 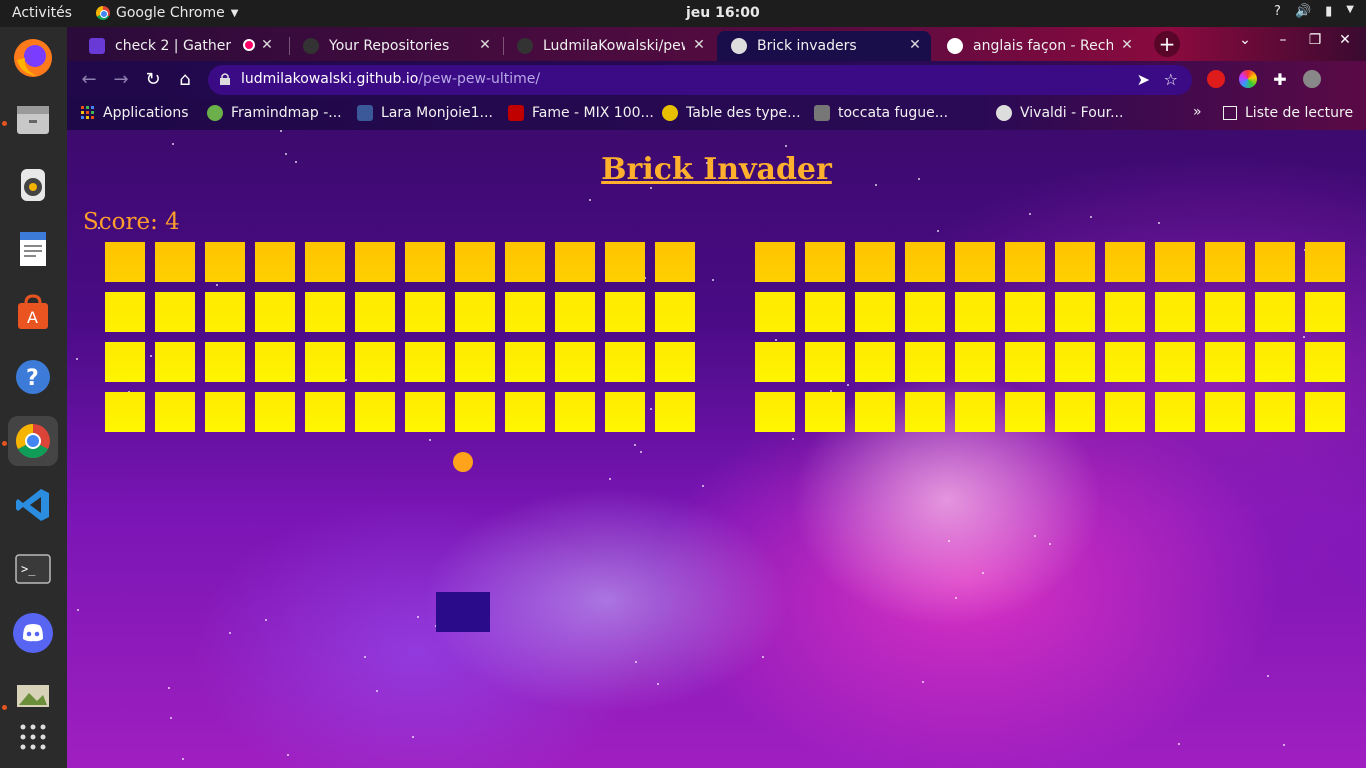 What do you see at coordinates (1167, 44) in the screenshot?
I see `new-tab-button: +` at bounding box center [1167, 44].